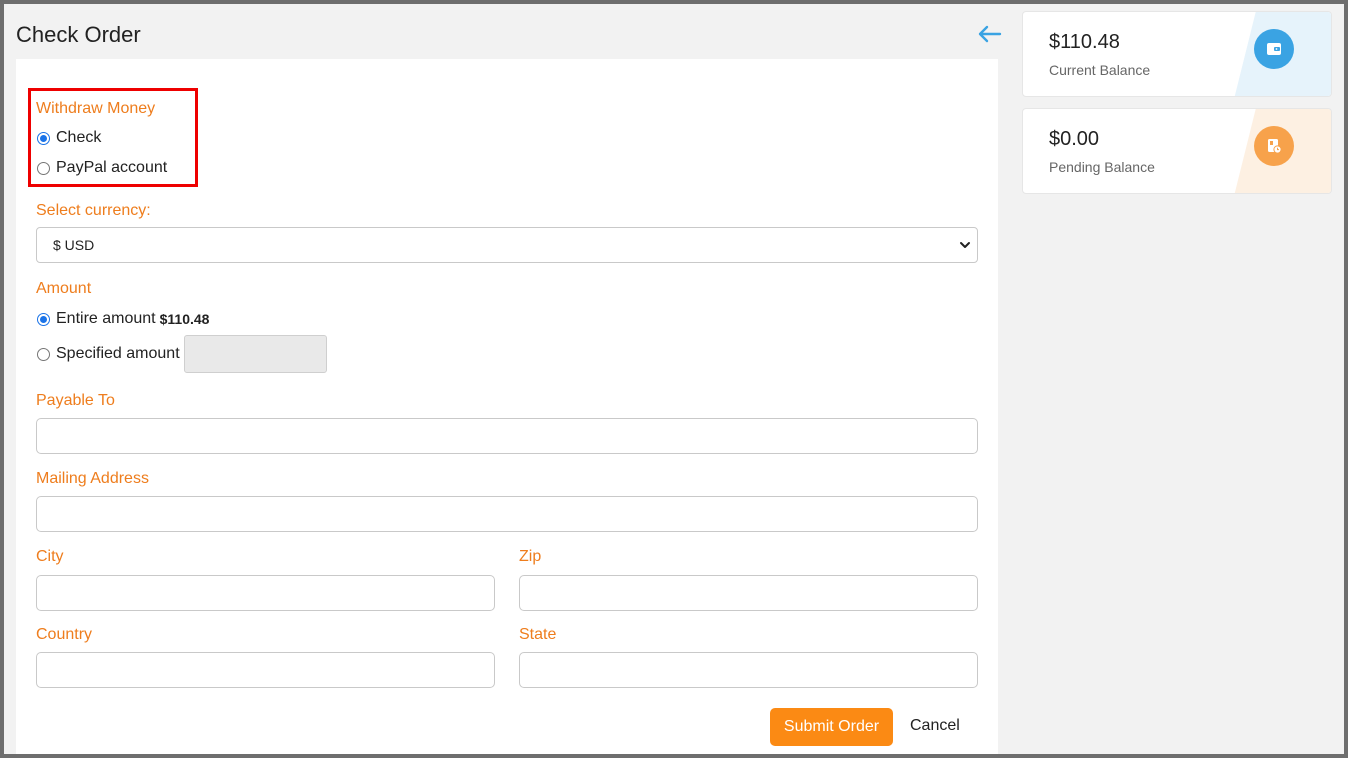 This screenshot has height=758, width=1348. What do you see at coordinates (182, 354) in the screenshot?
I see `amount-option-specified: Specified amount` at bounding box center [182, 354].